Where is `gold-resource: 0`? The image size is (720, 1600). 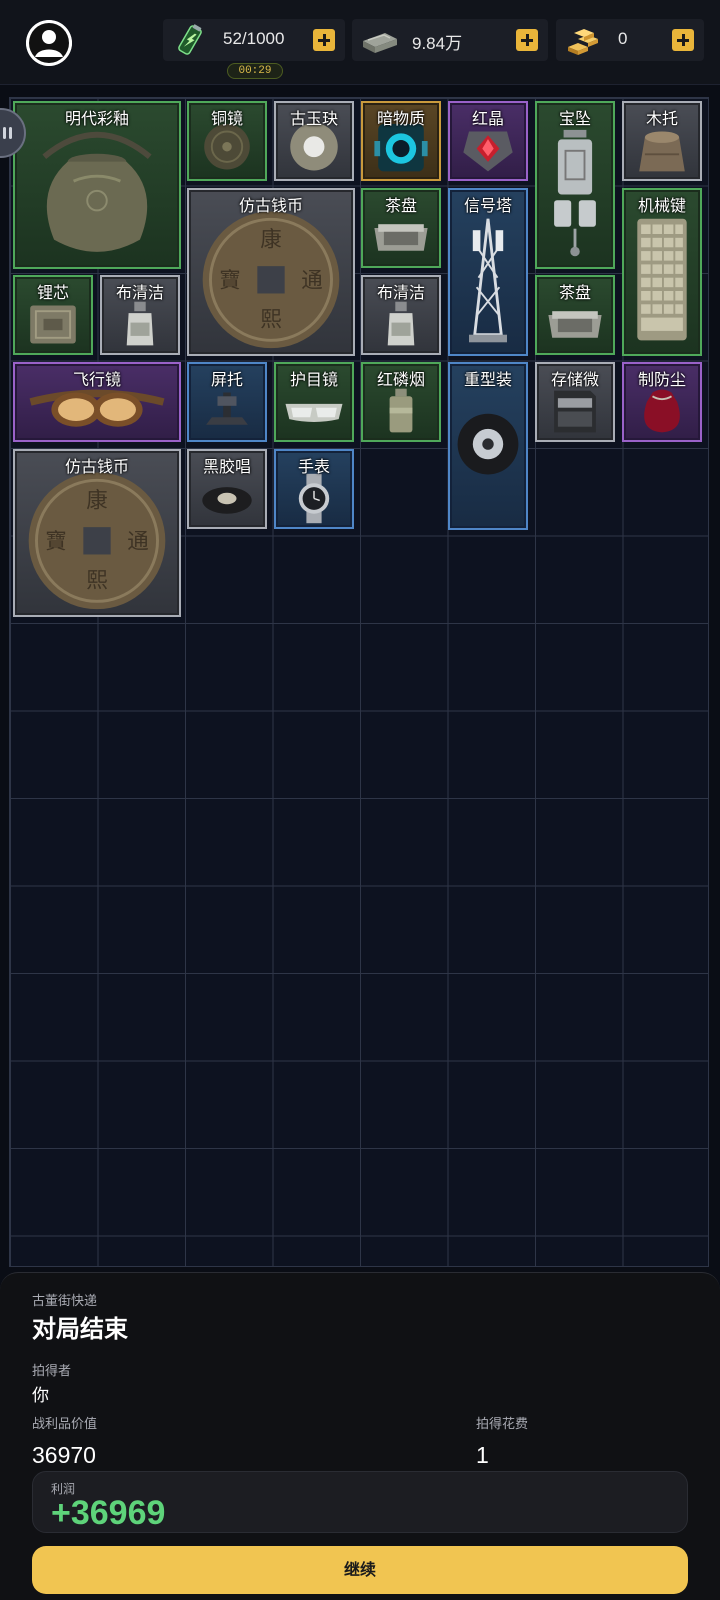 gold-resource: 0 is located at coordinates (630, 40).